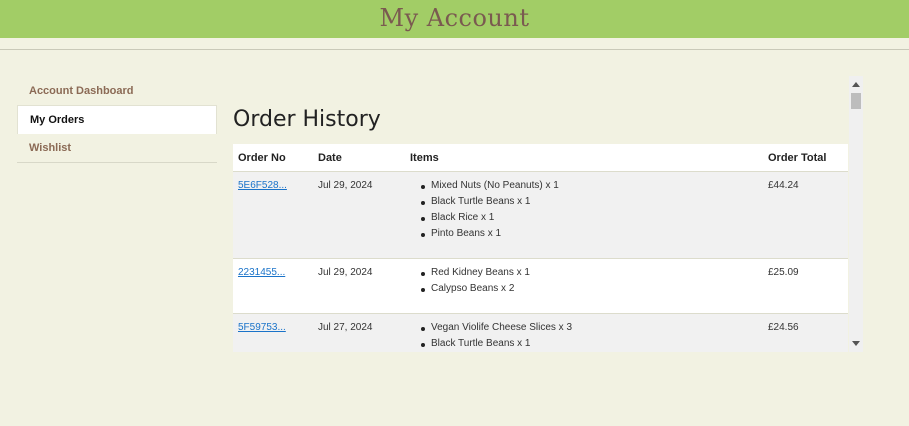 Image resolution: width=909 pixels, height=426 pixels. I want to click on order-date: Jul 27, 2024, so click(345, 327).